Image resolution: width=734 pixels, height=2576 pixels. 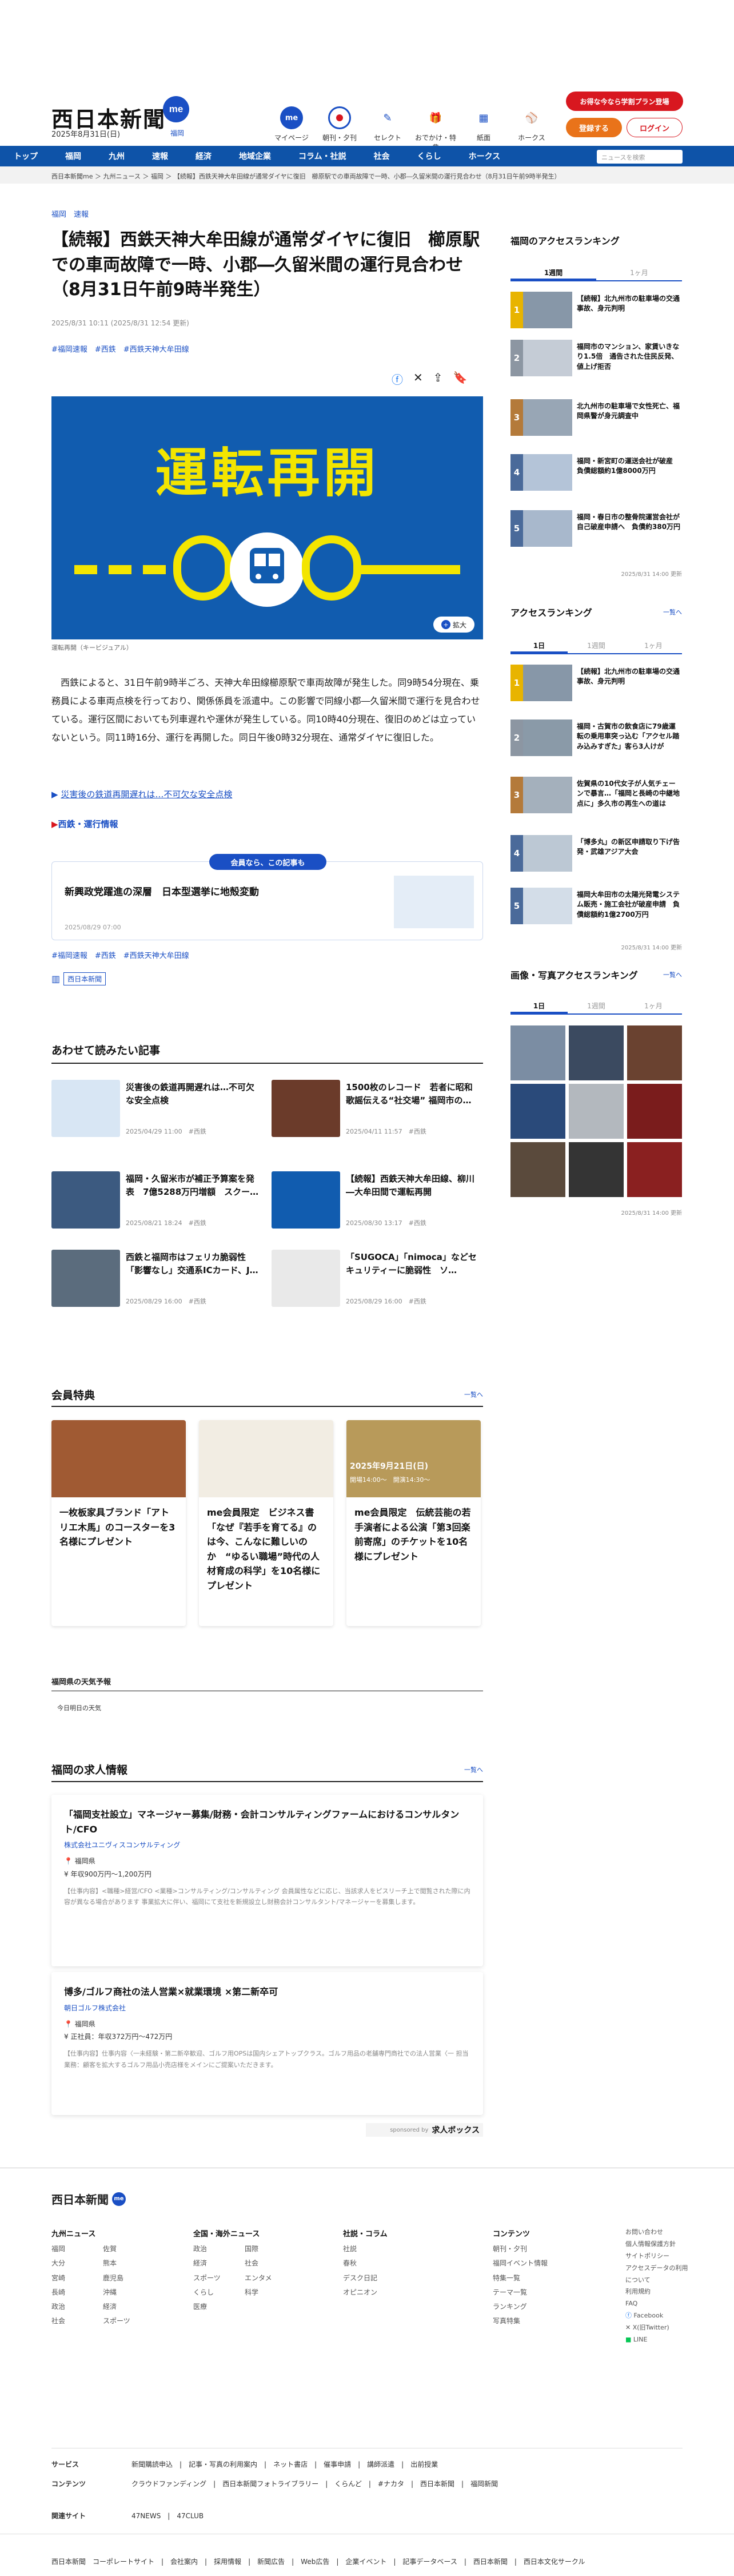 I want to click on footer-link: 個人情報保護方針, so click(x=657, y=2245).